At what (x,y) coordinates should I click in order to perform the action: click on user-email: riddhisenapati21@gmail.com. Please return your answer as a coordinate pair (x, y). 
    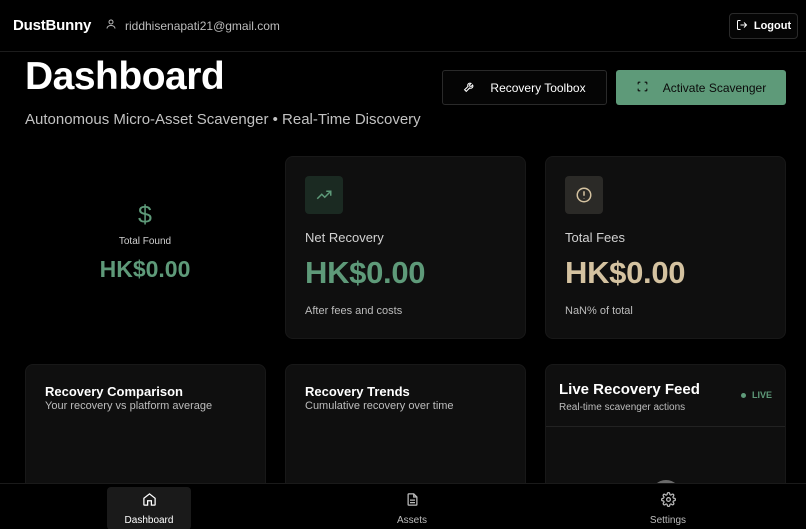
    Looking at the image, I should click on (202, 25).